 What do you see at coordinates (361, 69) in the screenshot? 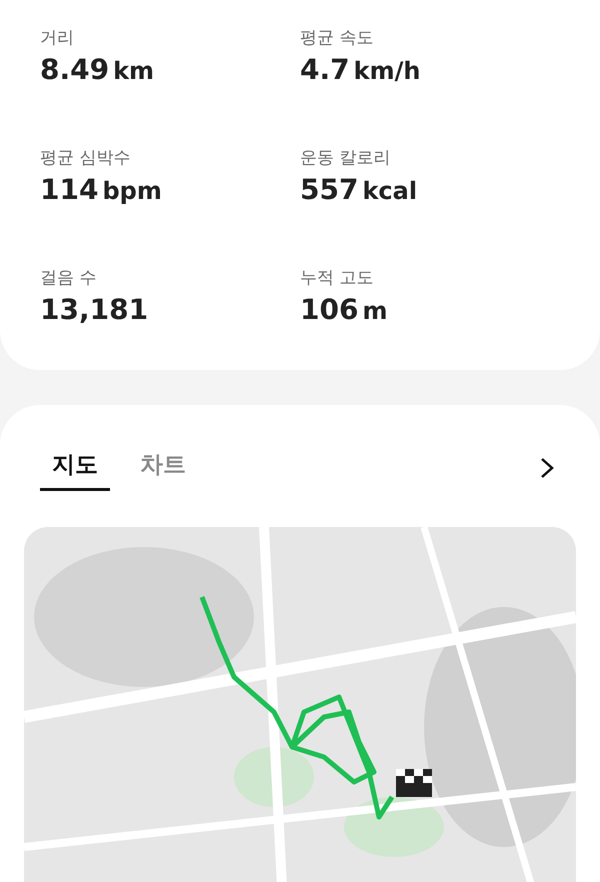
I see `stat-value: 4.7 km/h` at bounding box center [361, 69].